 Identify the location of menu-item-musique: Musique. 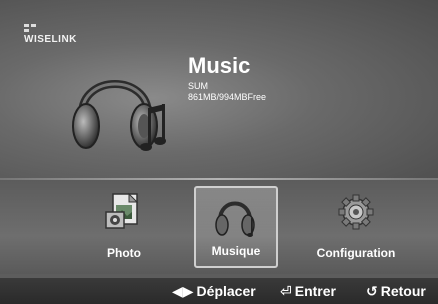
(236, 227).